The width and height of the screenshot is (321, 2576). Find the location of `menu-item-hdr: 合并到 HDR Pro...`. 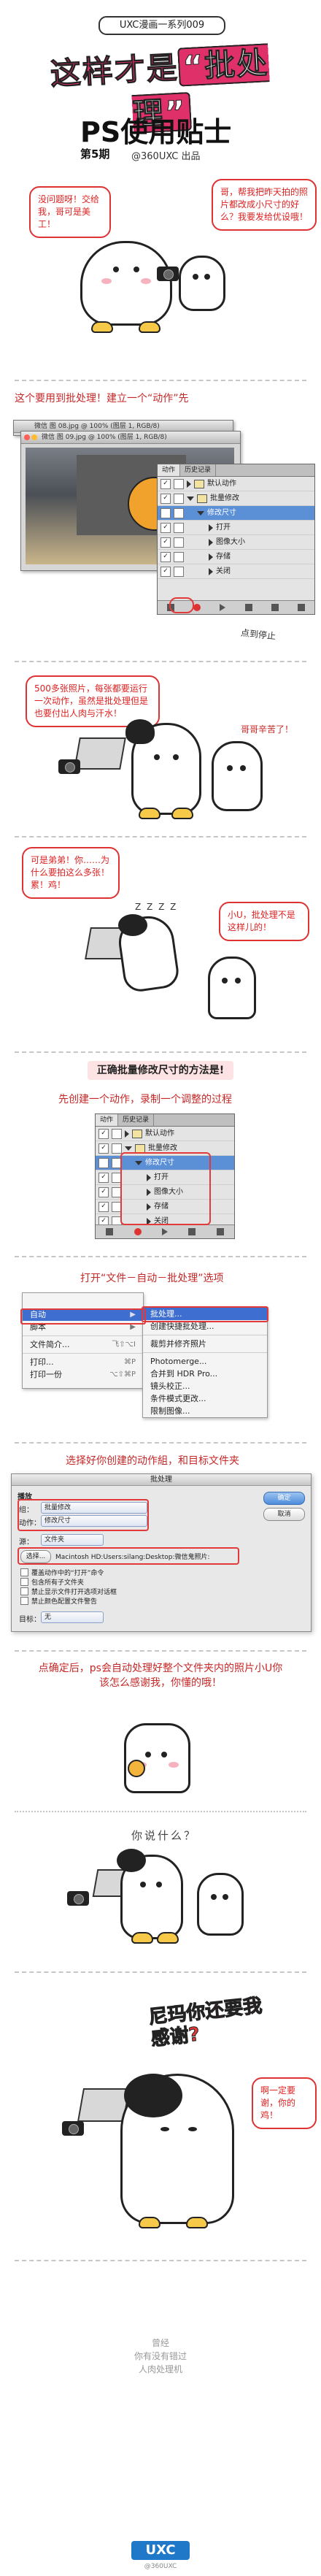

menu-item-hdr: 合并到 HDR Pro... is located at coordinates (205, 1374).